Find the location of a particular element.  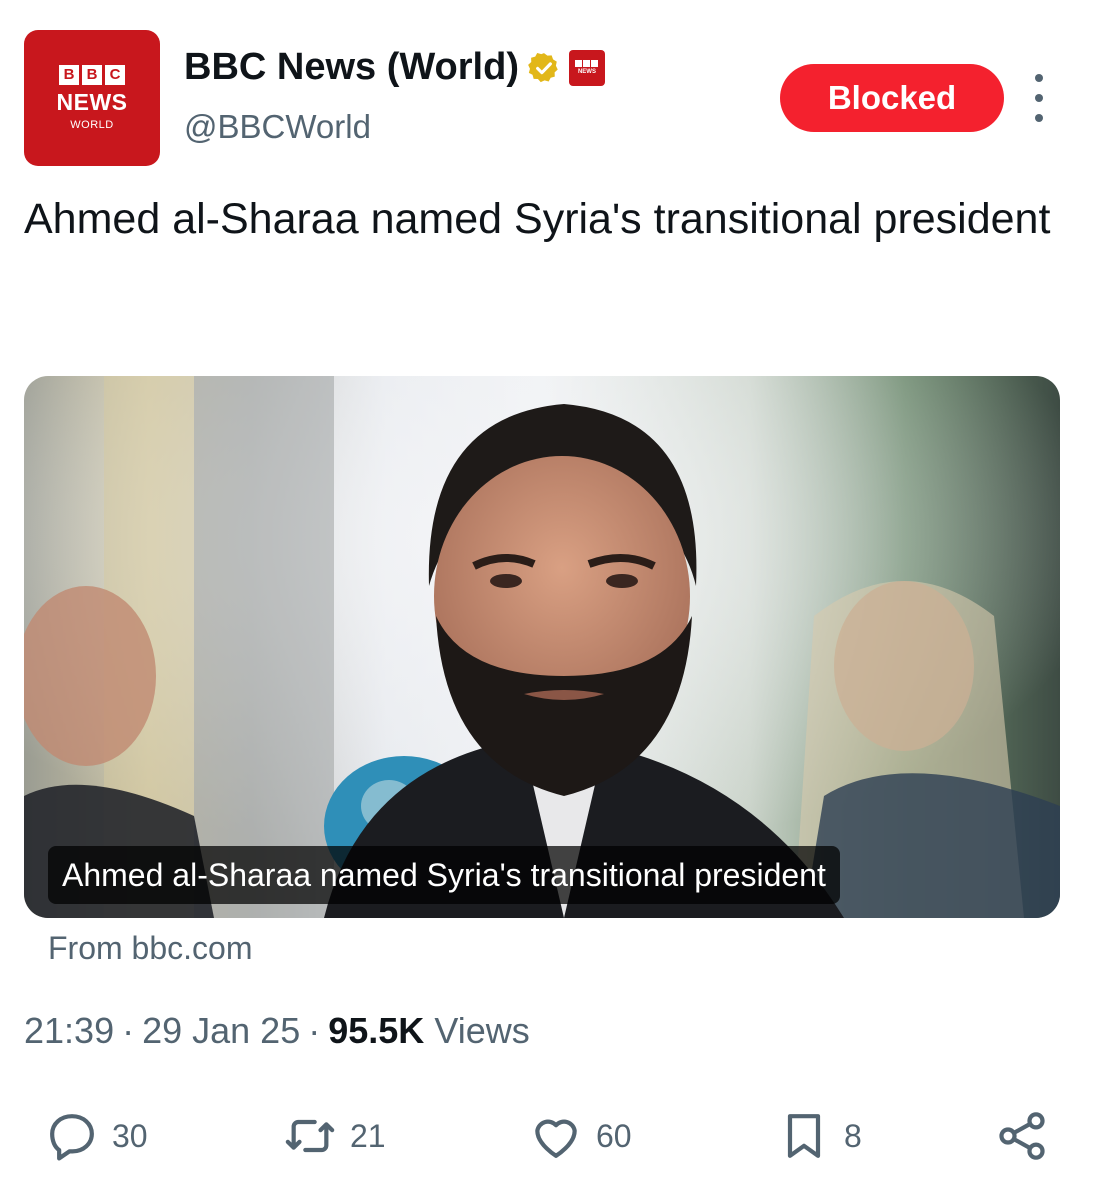

post-date: 29 Jan 25 is located at coordinates (221, 1030).